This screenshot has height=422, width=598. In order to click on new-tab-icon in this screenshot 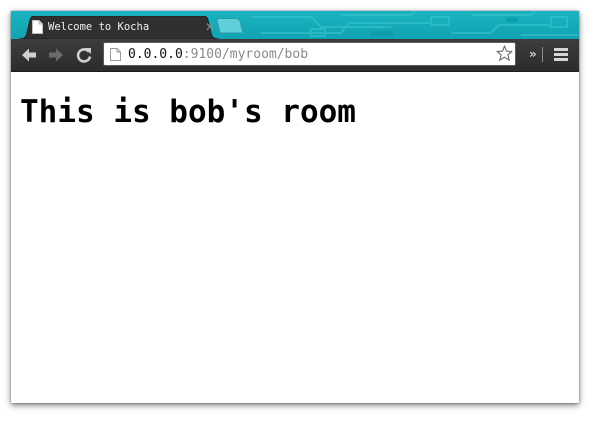, I will do `click(230, 26)`.